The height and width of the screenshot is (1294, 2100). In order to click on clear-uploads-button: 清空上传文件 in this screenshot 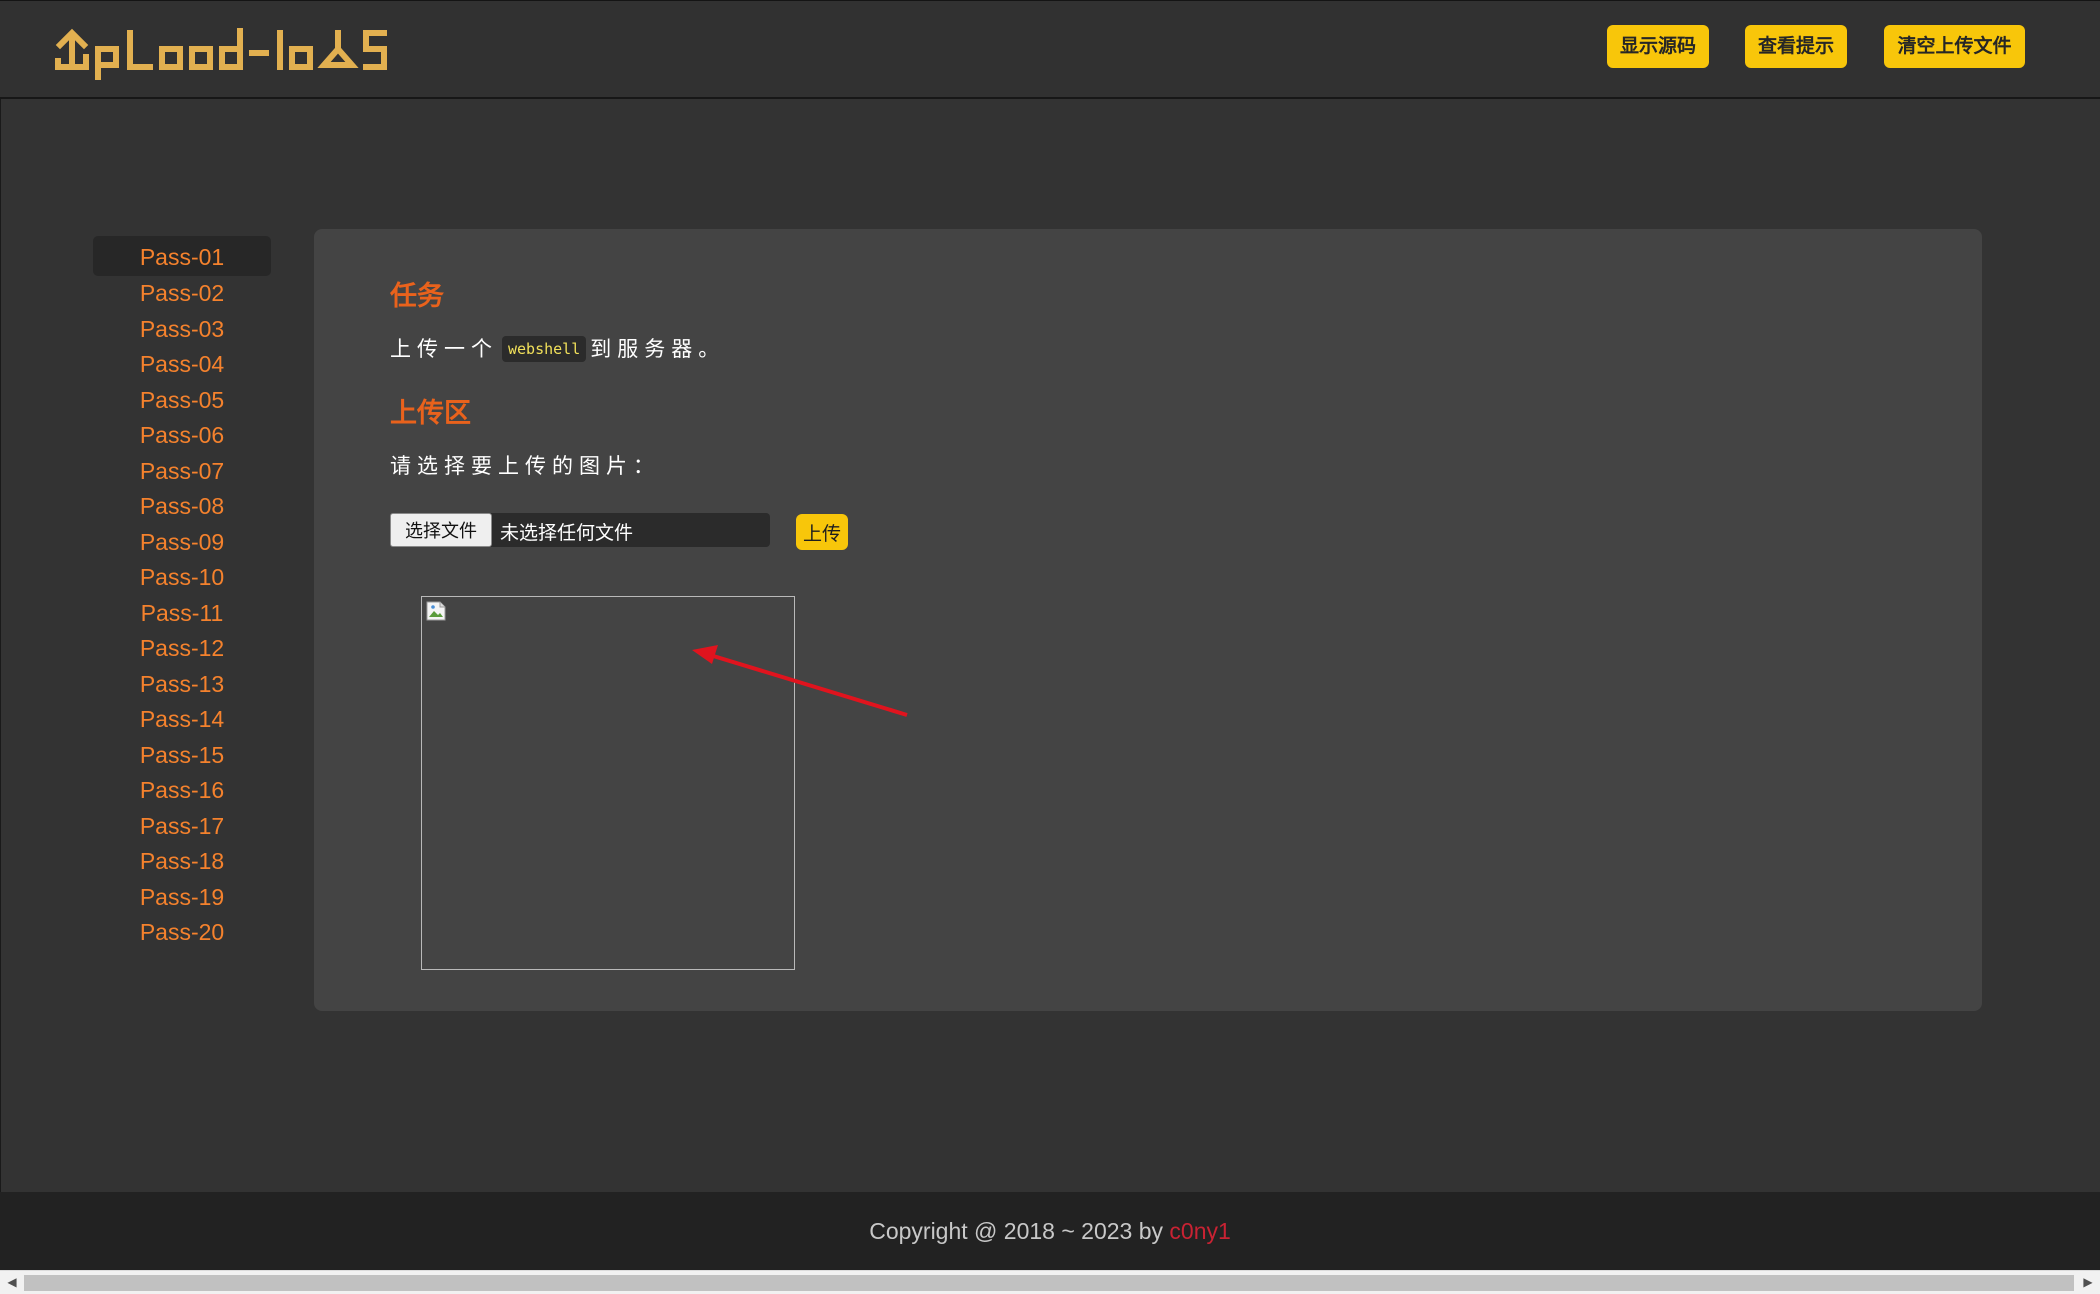, I will do `click(1954, 46)`.